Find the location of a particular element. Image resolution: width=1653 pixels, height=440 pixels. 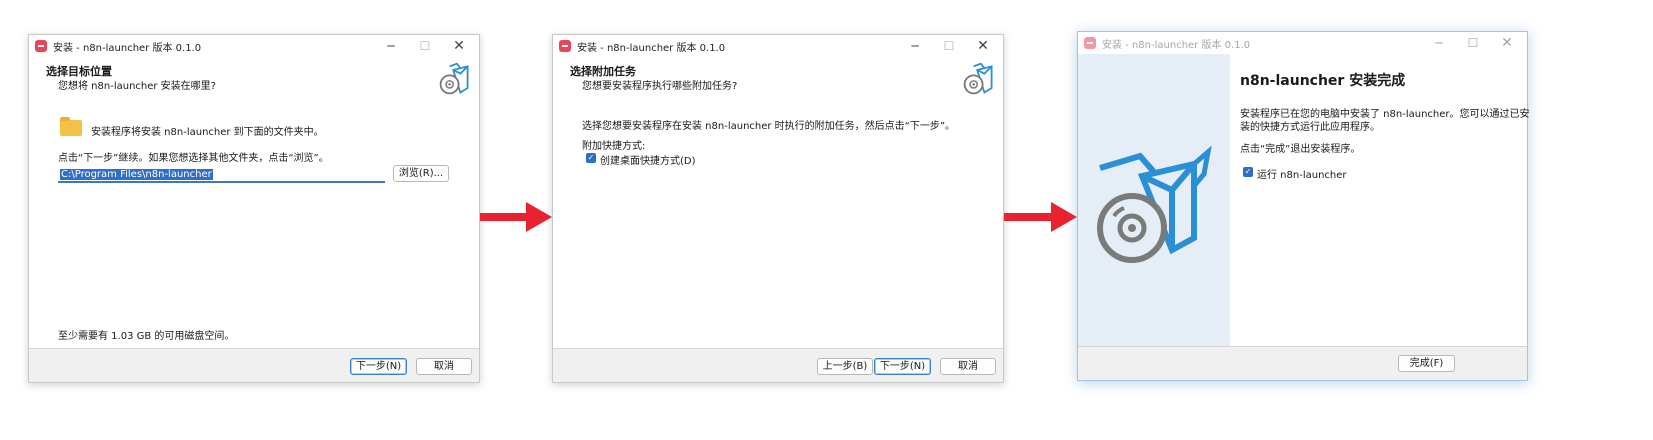

folder-icon is located at coordinates (71, 126).